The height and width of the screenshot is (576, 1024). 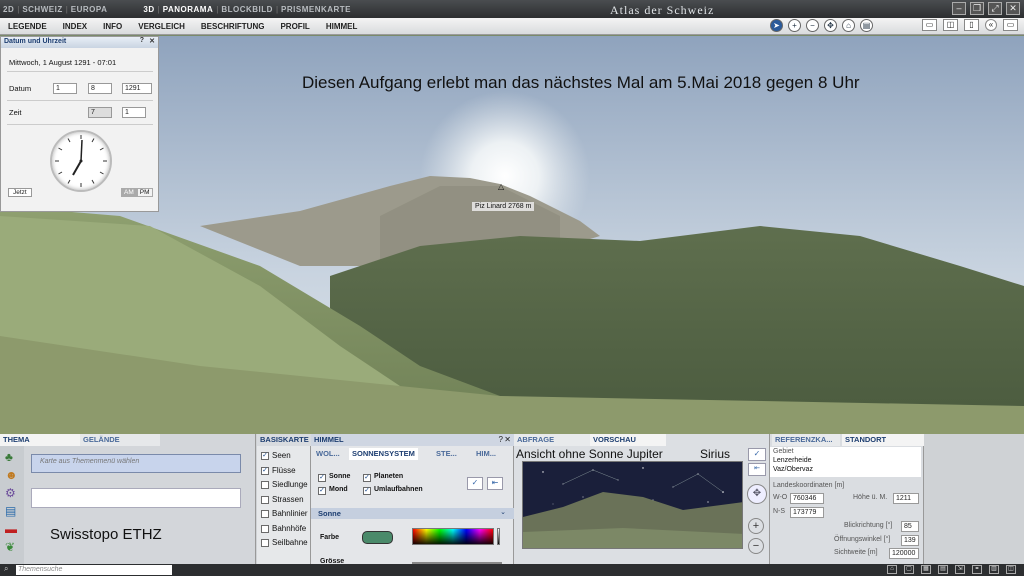 What do you see at coordinates (161, 26) in the screenshot?
I see `menu-vergleich: VERGLEICH` at bounding box center [161, 26].